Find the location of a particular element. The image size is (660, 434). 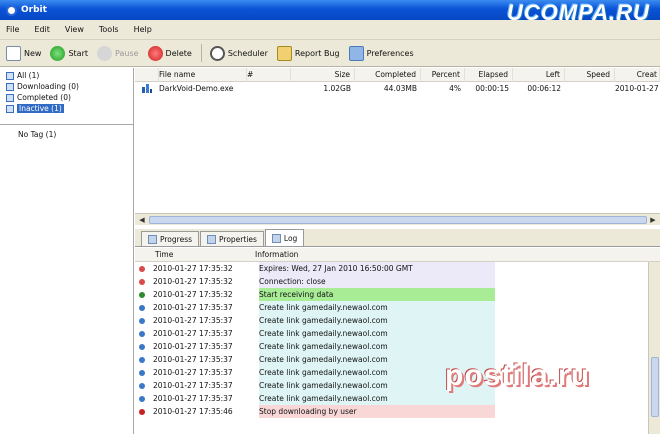

preferences-icon is located at coordinates (356, 53).